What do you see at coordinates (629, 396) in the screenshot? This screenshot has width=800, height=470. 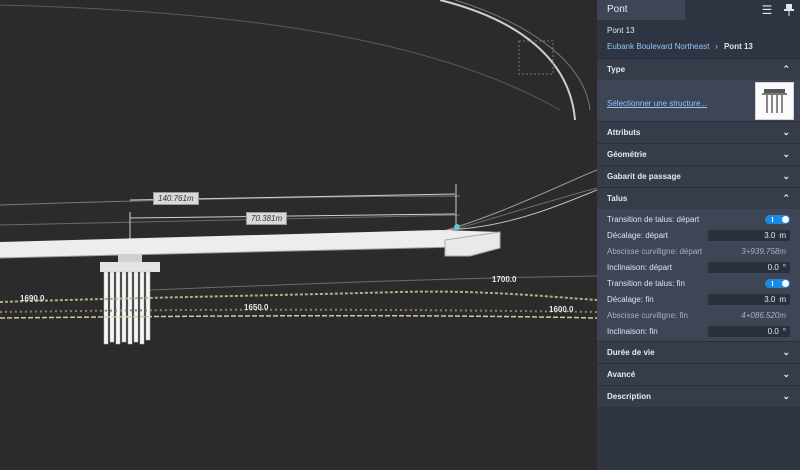 I see `section-description-label: Description` at bounding box center [629, 396].